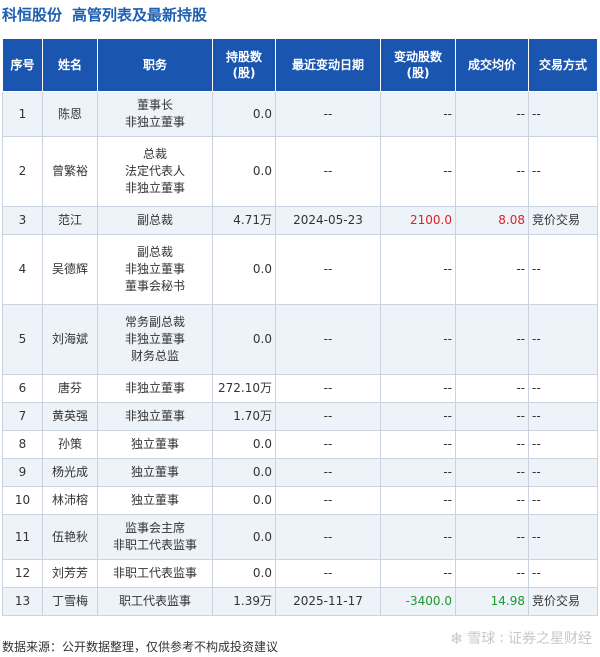 Image resolution: width=600 pixels, height=657 pixels. What do you see at coordinates (155, 500) in the screenshot?
I see `cell-roles: 独立董事` at bounding box center [155, 500].